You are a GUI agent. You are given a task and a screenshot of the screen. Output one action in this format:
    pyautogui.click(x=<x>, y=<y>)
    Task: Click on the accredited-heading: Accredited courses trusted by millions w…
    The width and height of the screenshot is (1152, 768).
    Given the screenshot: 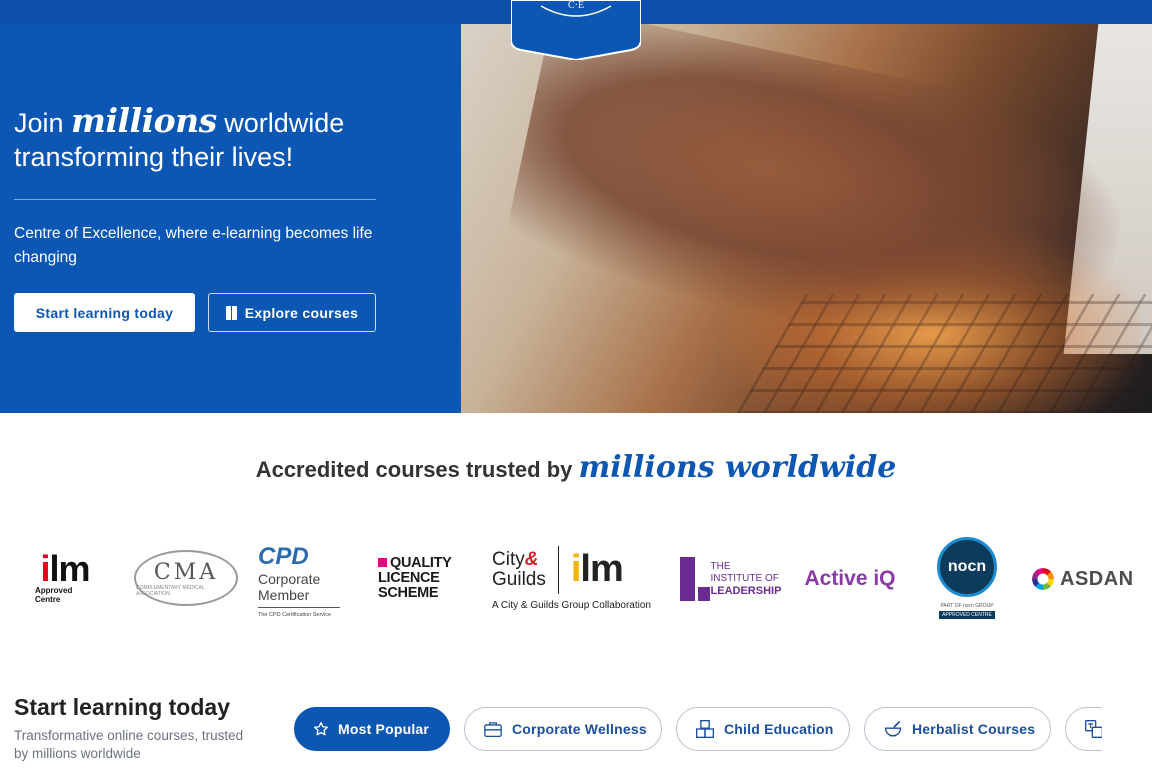 What is the action you would take?
    pyautogui.click(x=576, y=467)
    